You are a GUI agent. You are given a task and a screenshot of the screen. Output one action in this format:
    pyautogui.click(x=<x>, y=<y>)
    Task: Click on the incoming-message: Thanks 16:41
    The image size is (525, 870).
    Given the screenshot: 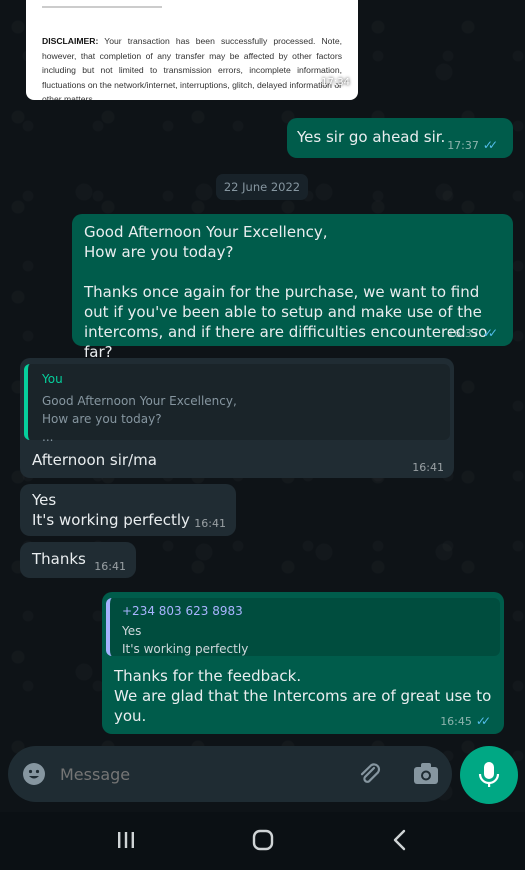 What is the action you would take?
    pyautogui.click(x=78, y=560)
    